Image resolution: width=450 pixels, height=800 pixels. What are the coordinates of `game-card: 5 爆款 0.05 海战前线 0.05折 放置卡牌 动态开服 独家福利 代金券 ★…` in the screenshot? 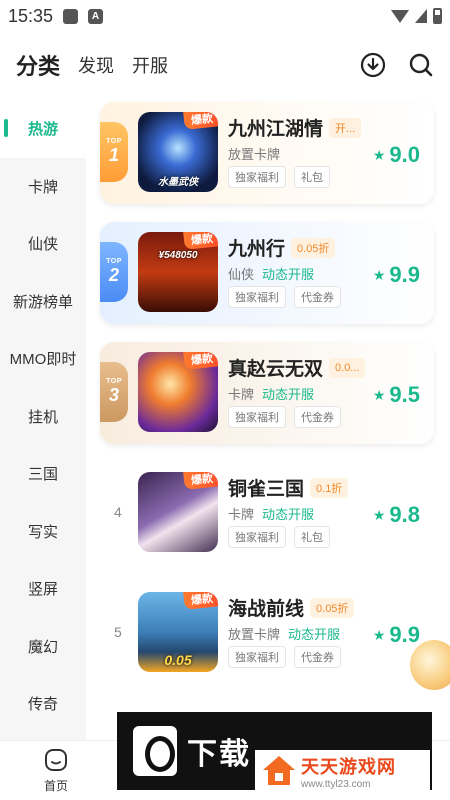 It's located at (267, 633).